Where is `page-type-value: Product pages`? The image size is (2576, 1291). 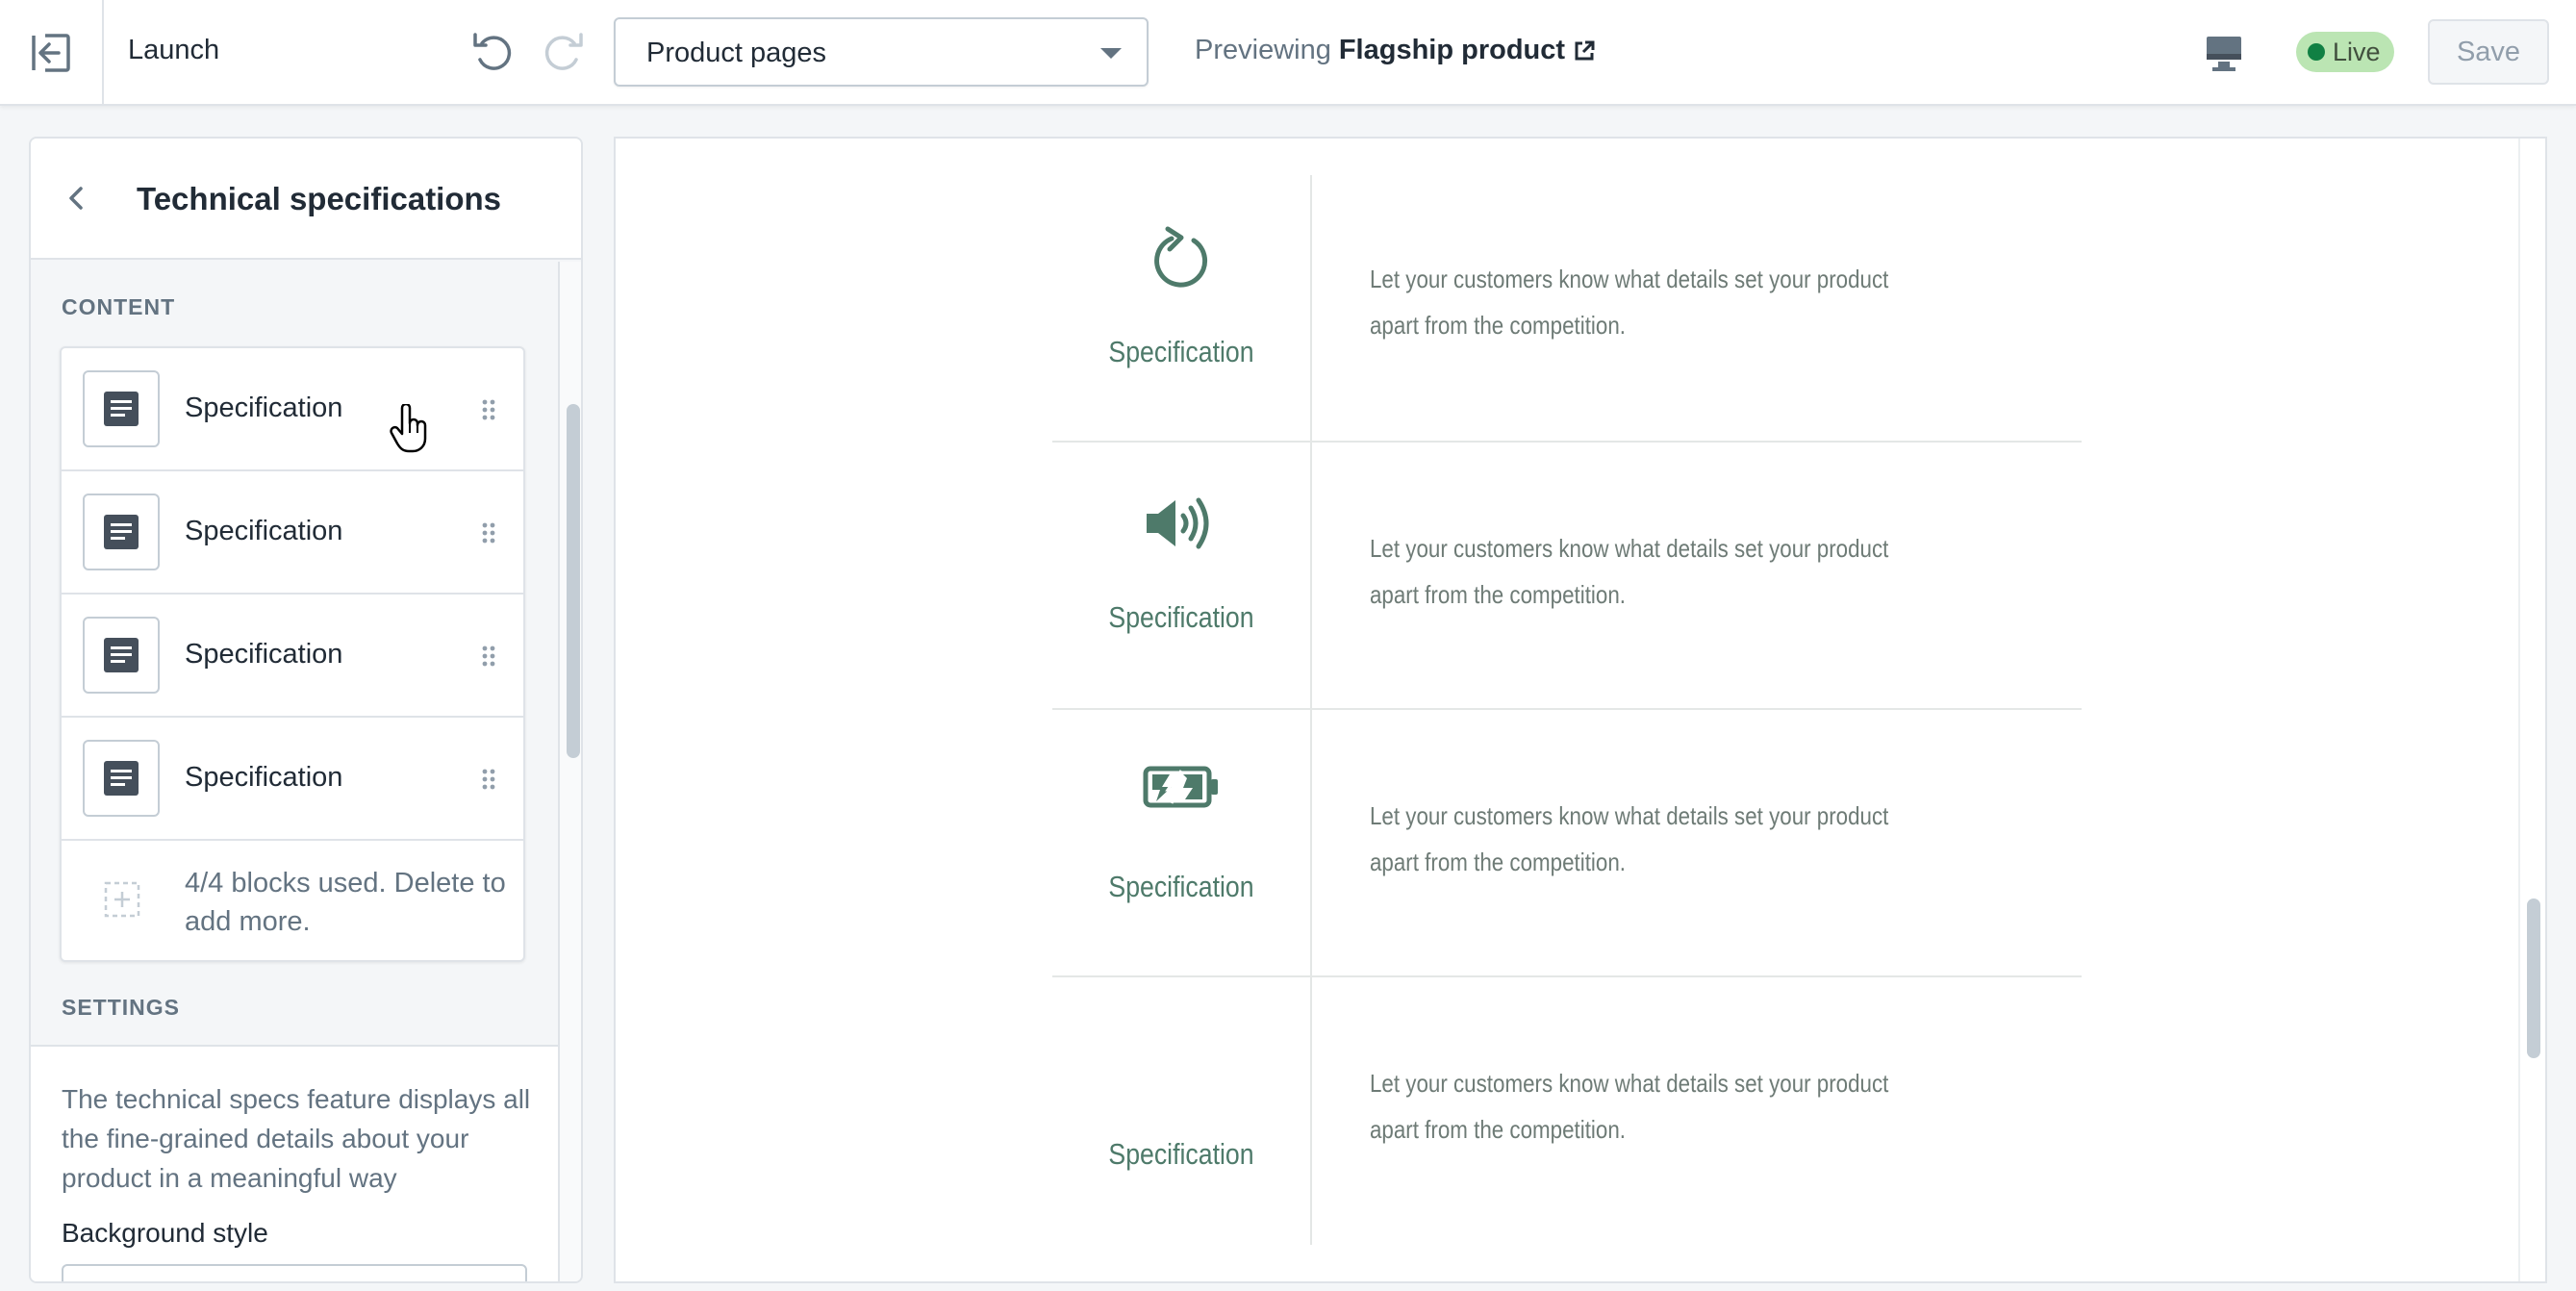
page-type-value: Product pages is located at coordinates (737, 53).